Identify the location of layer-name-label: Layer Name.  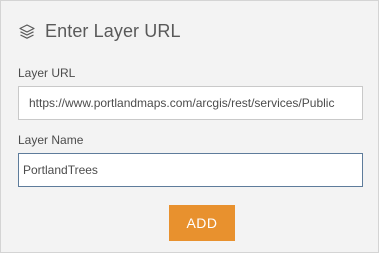
(51, 140).